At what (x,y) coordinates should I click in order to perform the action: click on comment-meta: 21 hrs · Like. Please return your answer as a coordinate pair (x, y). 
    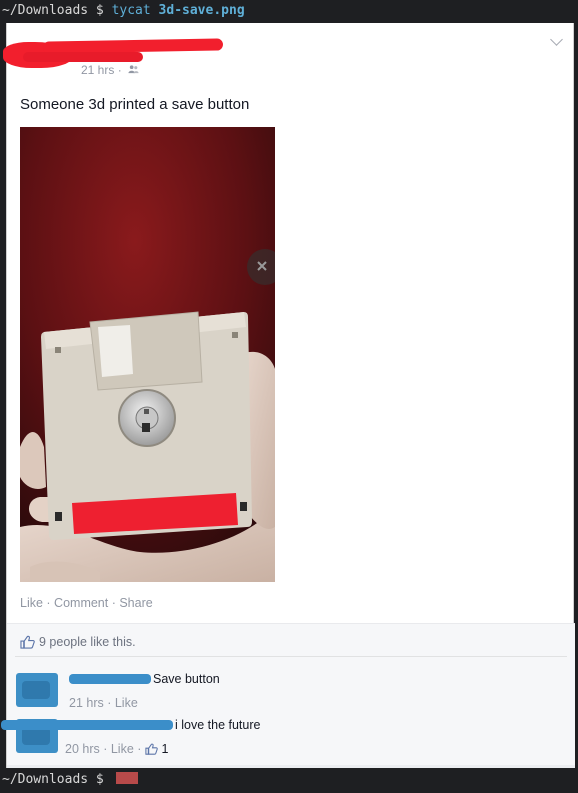
    Looking at the image, I should click on (103, 703).